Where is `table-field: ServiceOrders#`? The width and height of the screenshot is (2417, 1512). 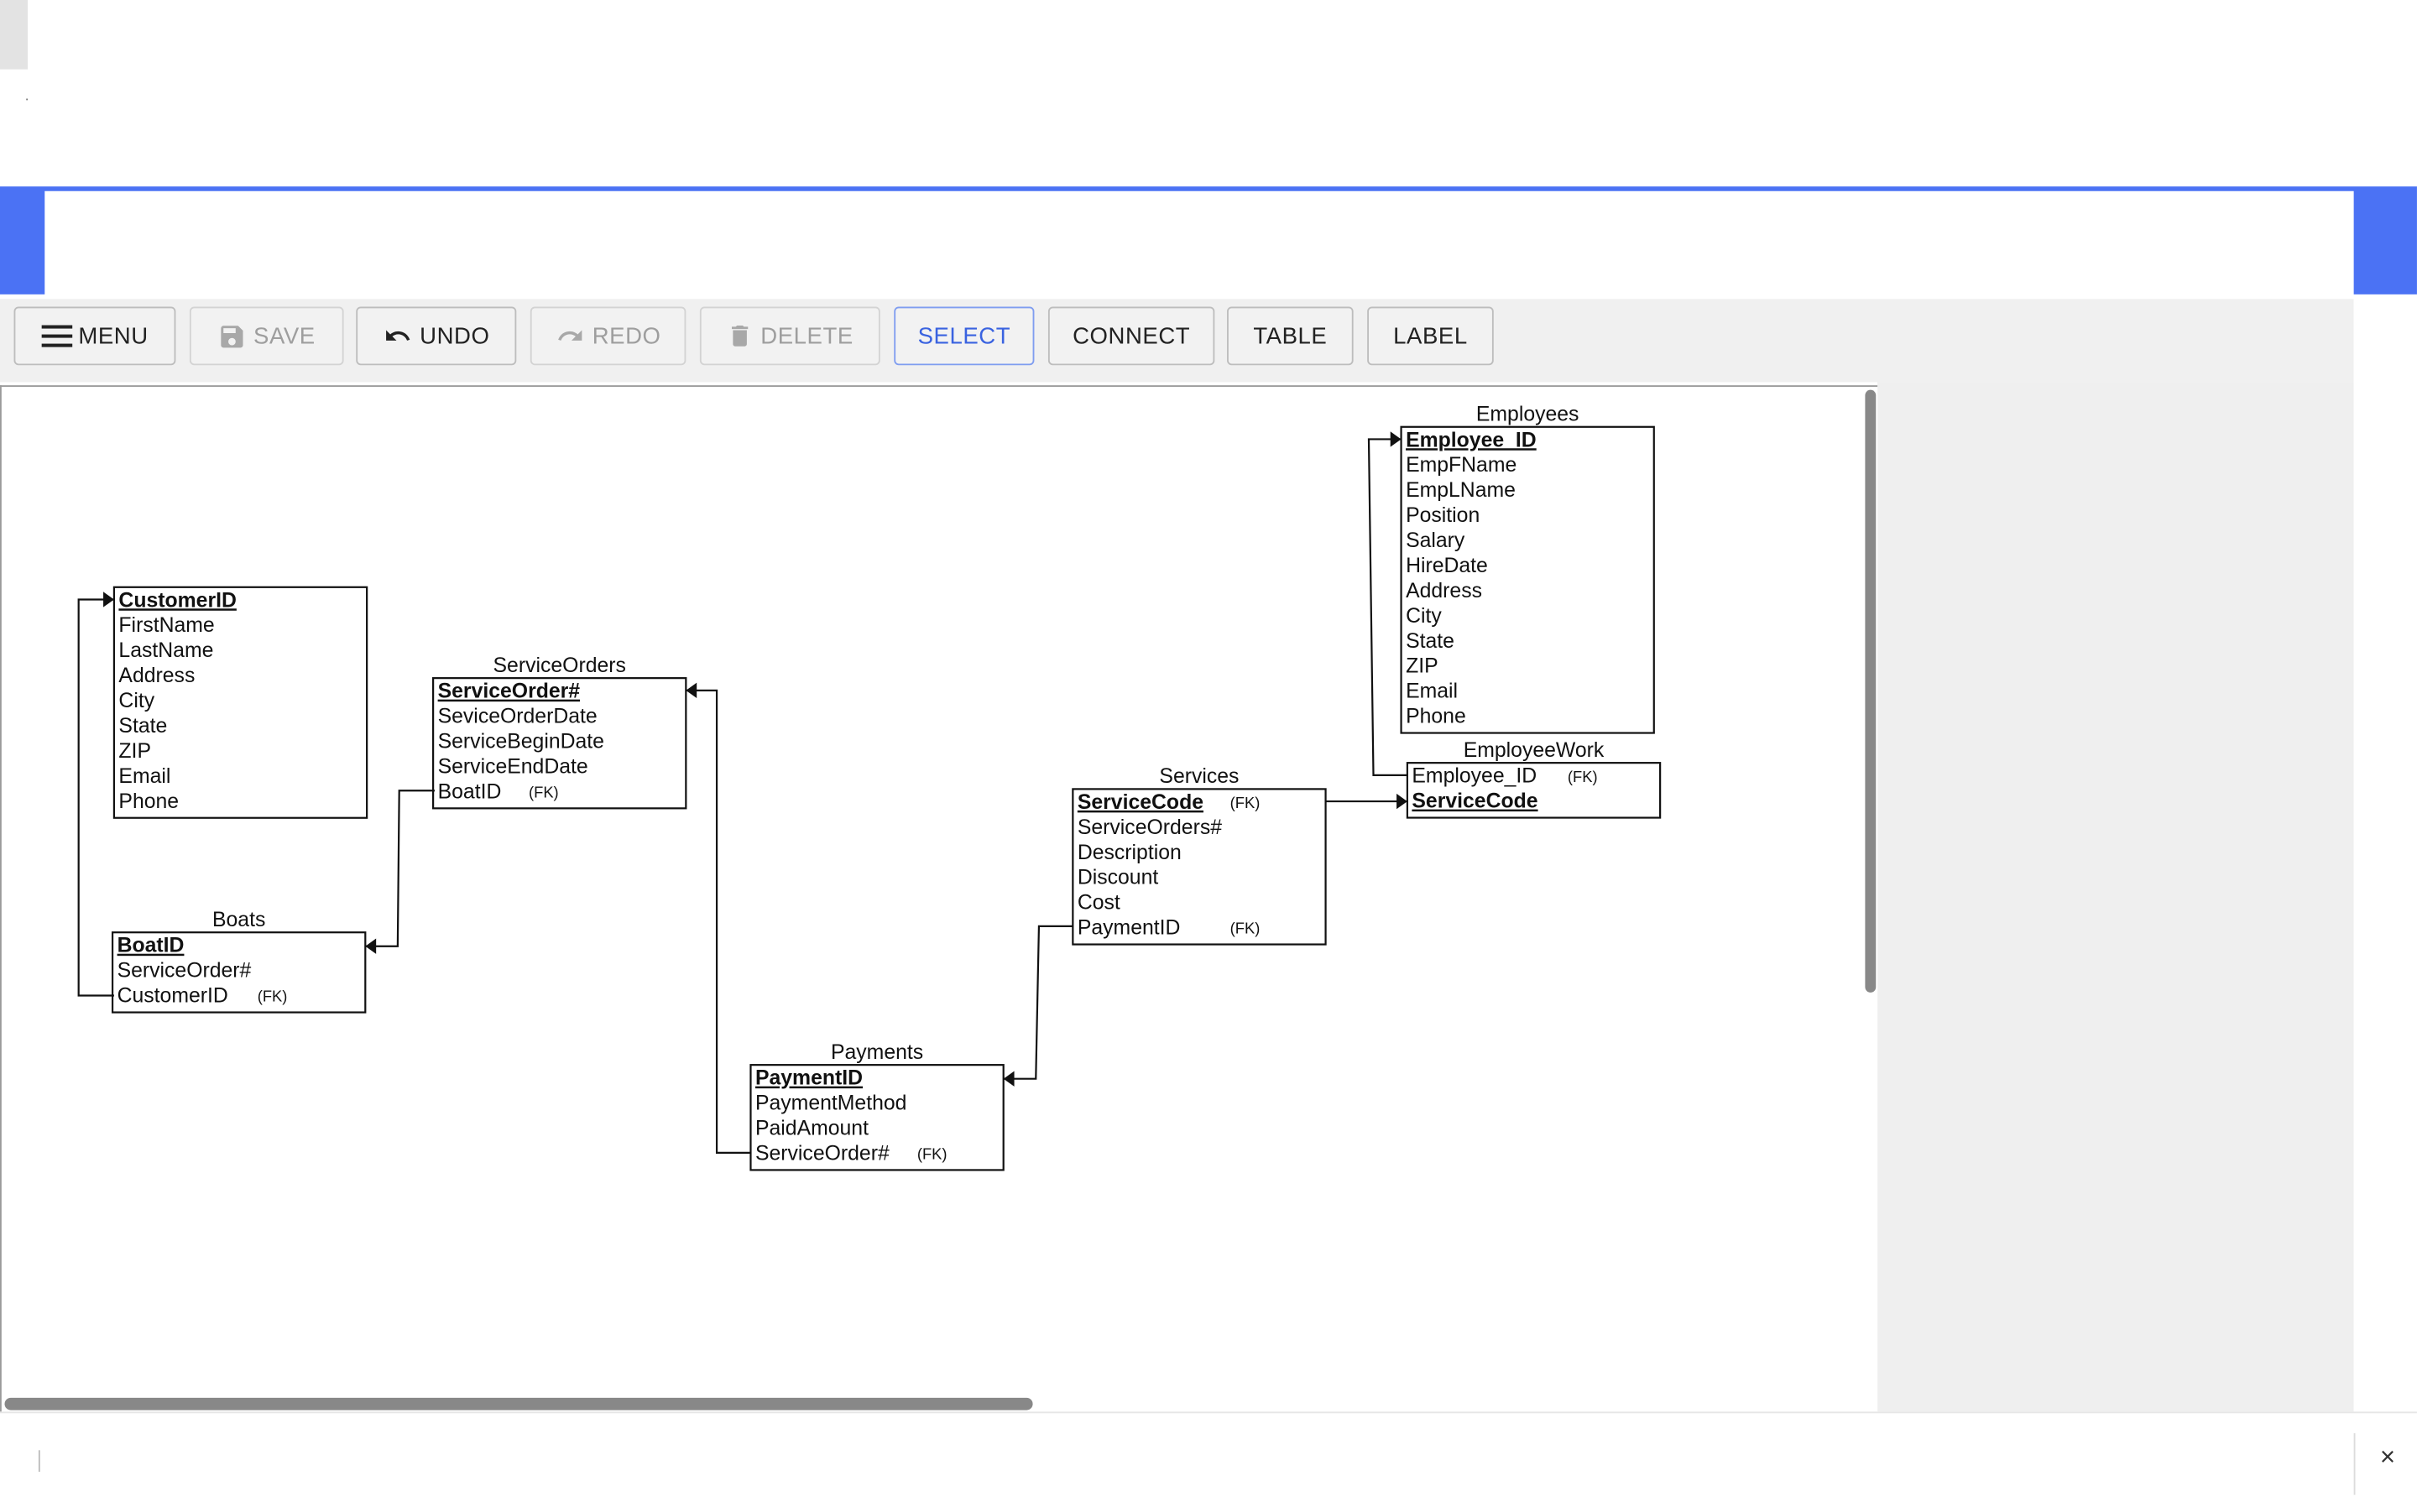 table-field: ServiceOrders# is located at coordinates (1150, 828).